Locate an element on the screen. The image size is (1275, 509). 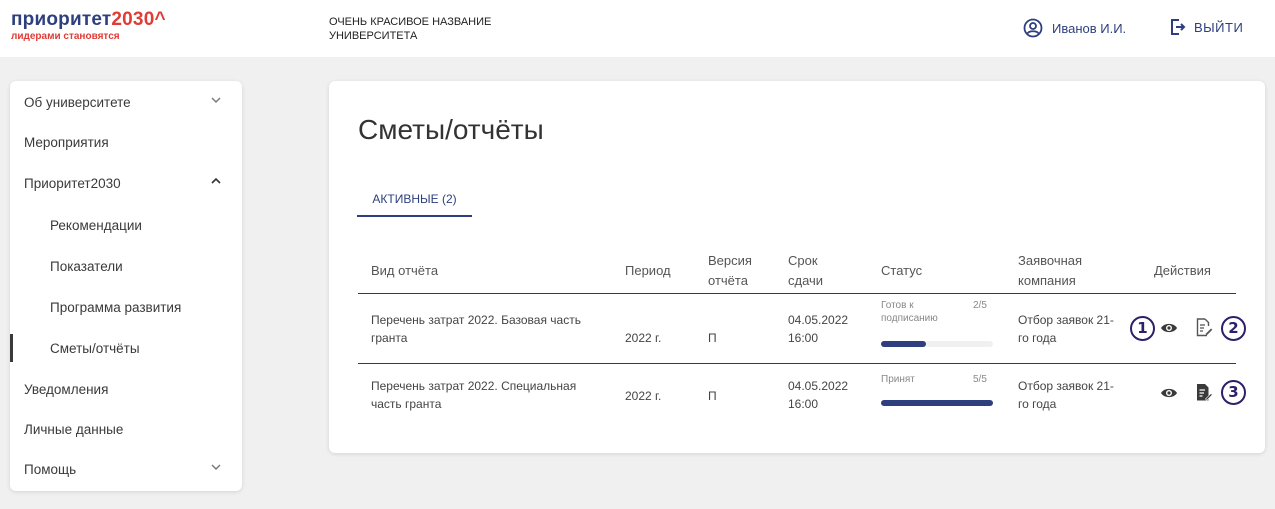
sidebar-item-notifications: Уведомления is located at coordinates (126, 389).